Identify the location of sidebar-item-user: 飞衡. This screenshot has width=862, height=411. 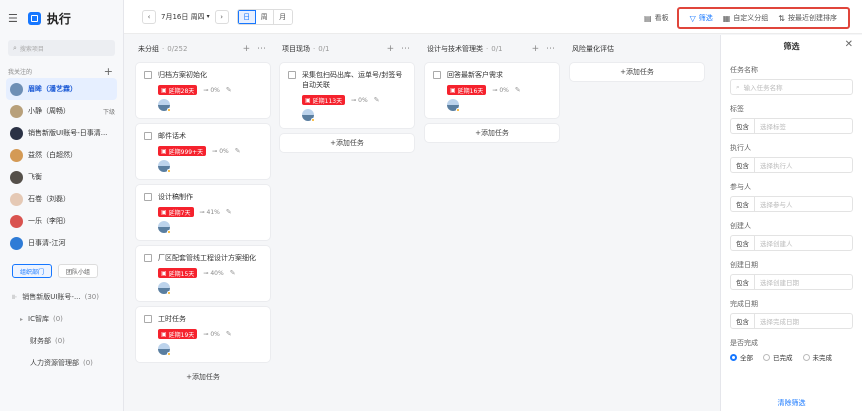
(61, 177).